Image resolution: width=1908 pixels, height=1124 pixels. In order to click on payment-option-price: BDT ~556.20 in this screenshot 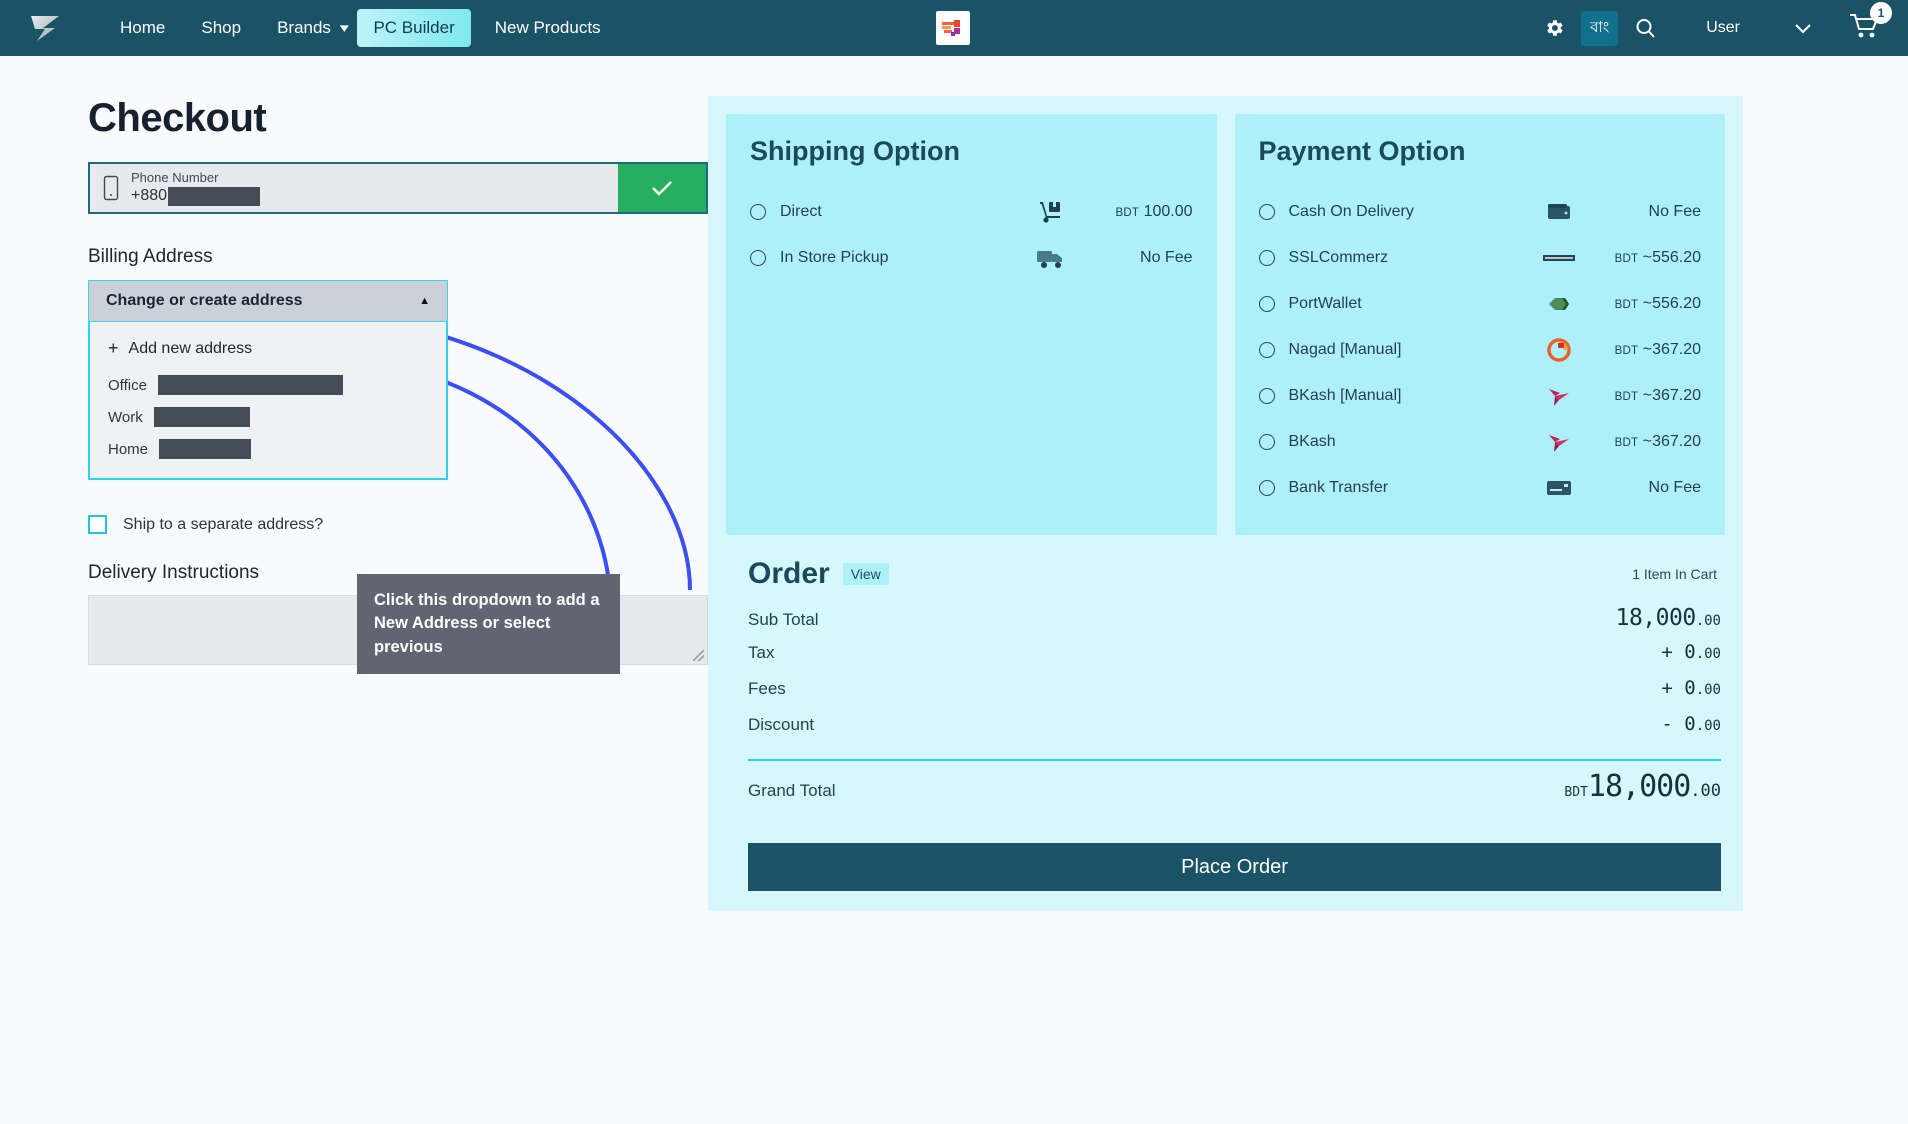, I will do `click(1640, 258)`.